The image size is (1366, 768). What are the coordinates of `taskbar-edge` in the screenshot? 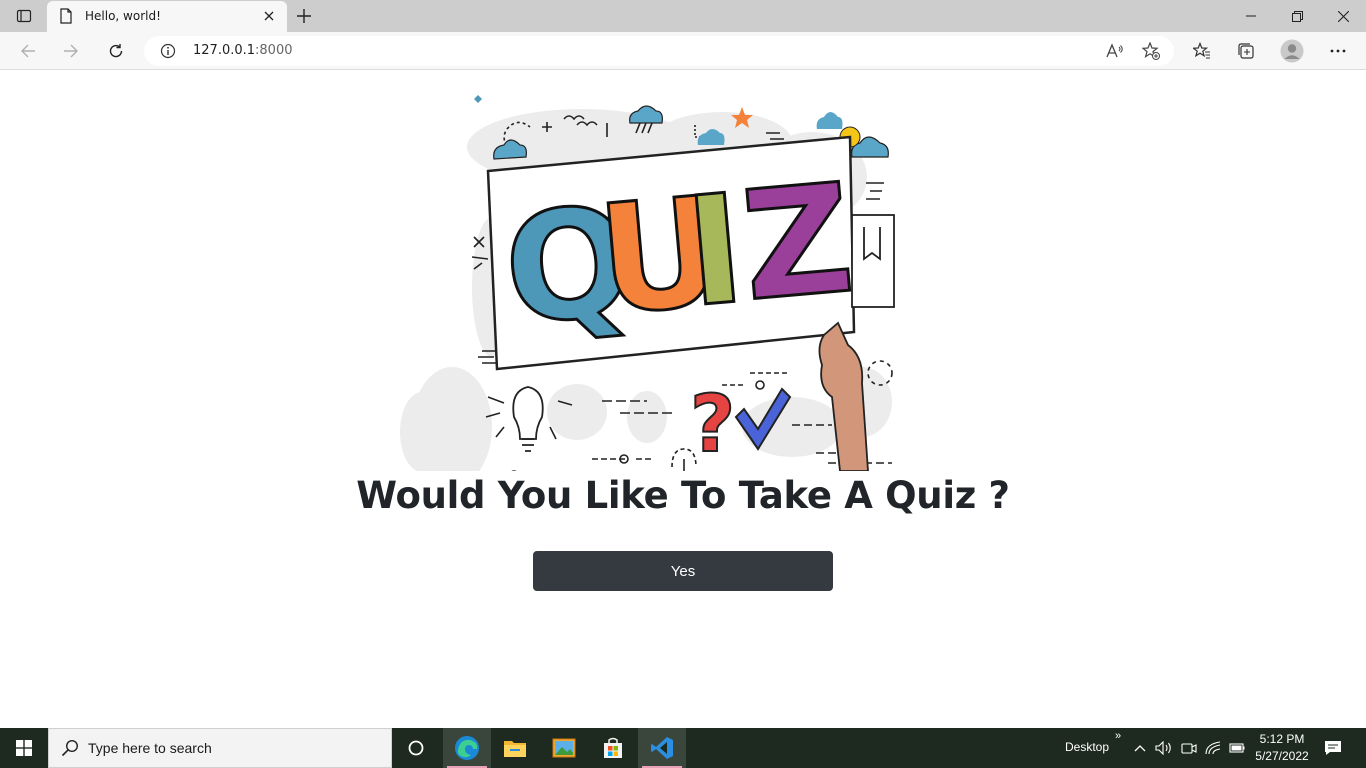 It's located at (467, 748).